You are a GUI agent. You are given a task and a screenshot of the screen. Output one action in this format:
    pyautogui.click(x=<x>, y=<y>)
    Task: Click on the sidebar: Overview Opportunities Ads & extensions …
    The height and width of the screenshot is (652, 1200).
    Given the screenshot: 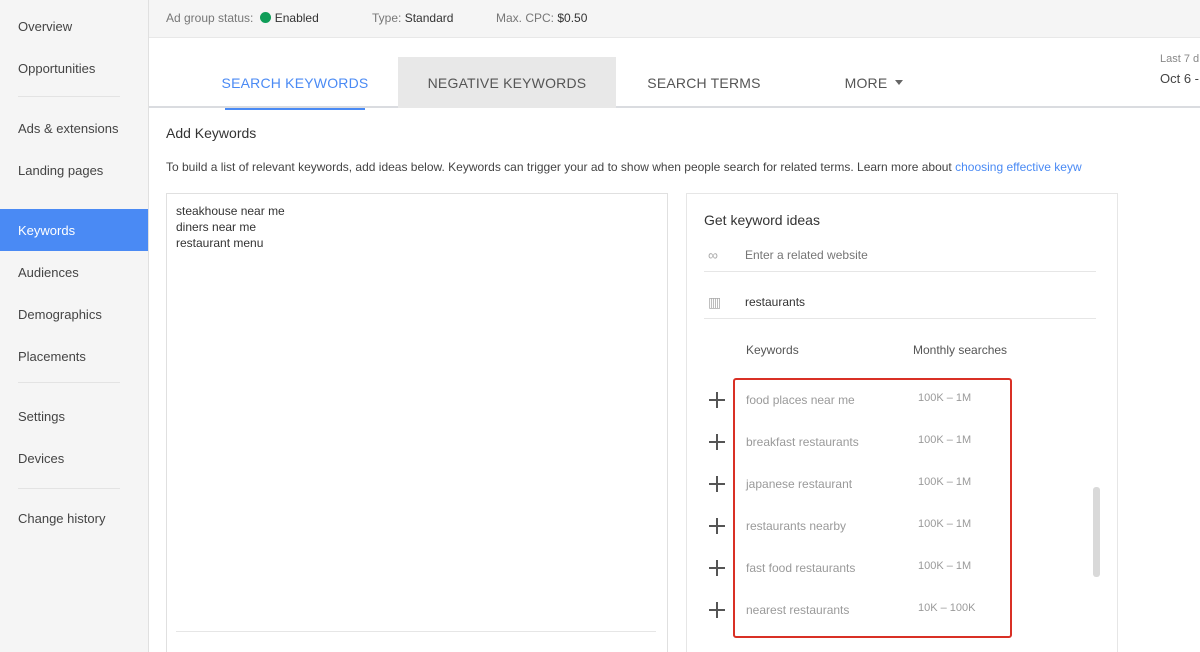 What is the action you would take?
    pyautogui.click(x=74, y=326)
    